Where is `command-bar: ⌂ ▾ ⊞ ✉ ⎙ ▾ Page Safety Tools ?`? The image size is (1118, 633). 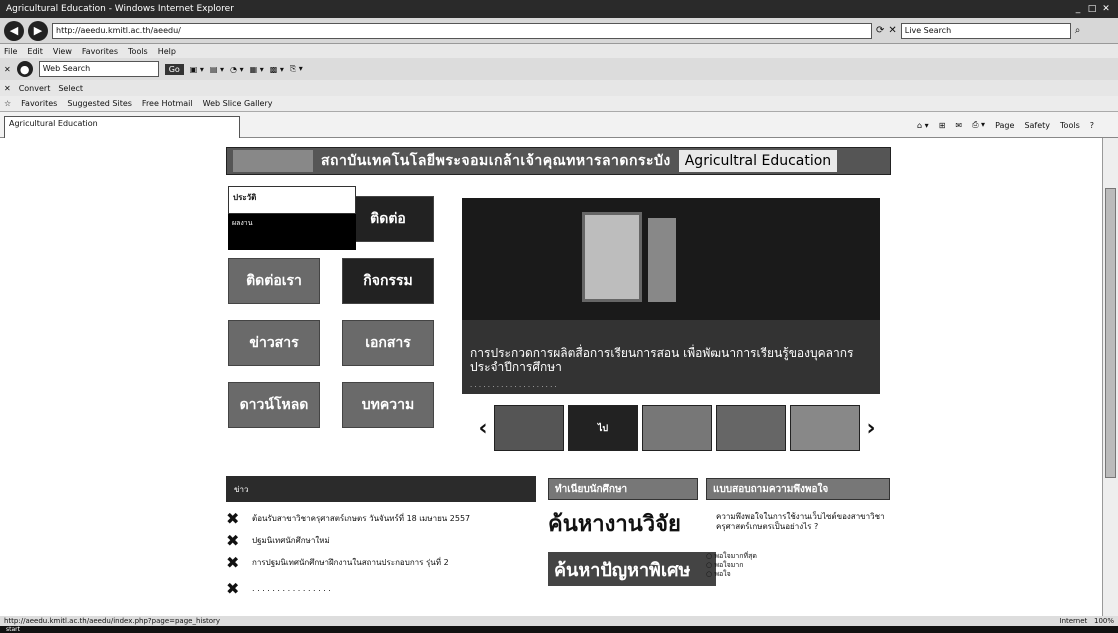
command-bar: ⌂ ▾ ⊞ ✉ ⎙ ▾ Page Safety Tools ? is located at coordinates (1005, 125).